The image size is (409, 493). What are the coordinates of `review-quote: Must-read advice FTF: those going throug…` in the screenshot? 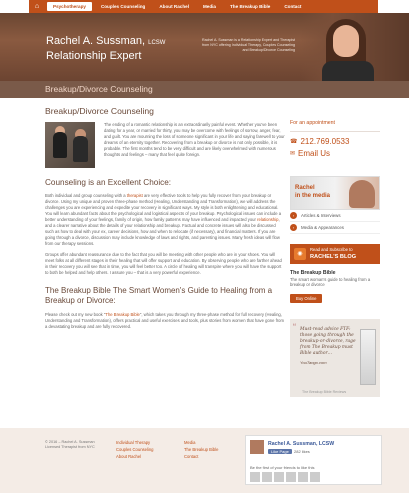 It's located at (328, 341).